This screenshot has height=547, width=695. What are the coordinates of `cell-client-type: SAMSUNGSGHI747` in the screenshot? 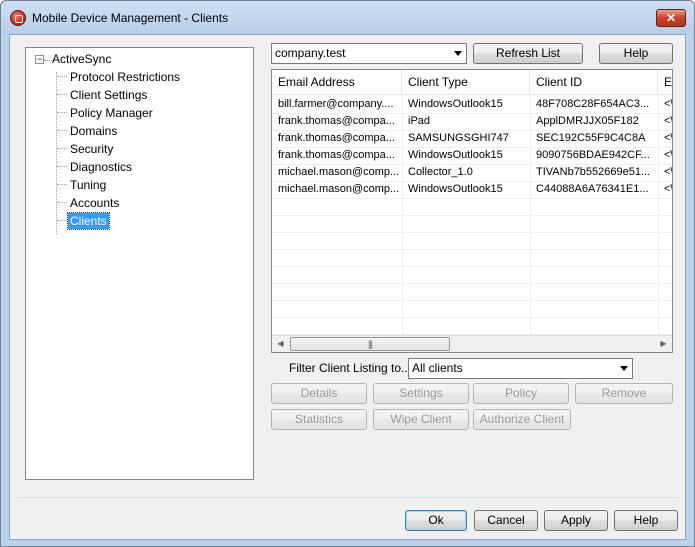 It's located at (458, 138).